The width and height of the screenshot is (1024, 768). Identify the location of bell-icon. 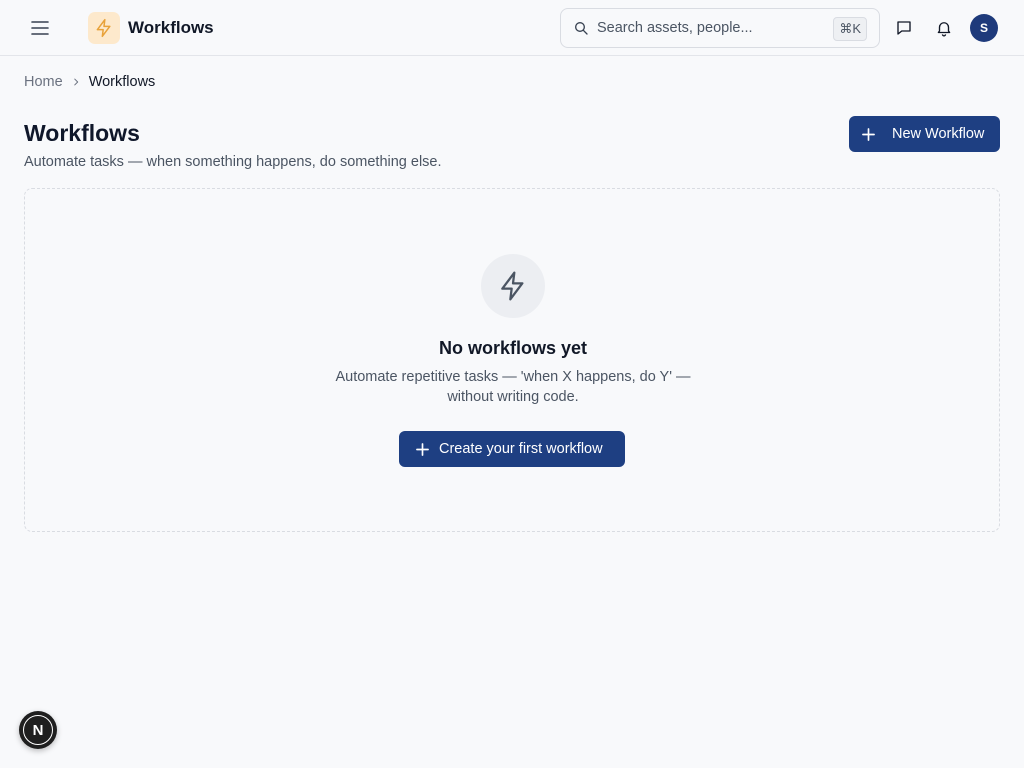
(944, 29).